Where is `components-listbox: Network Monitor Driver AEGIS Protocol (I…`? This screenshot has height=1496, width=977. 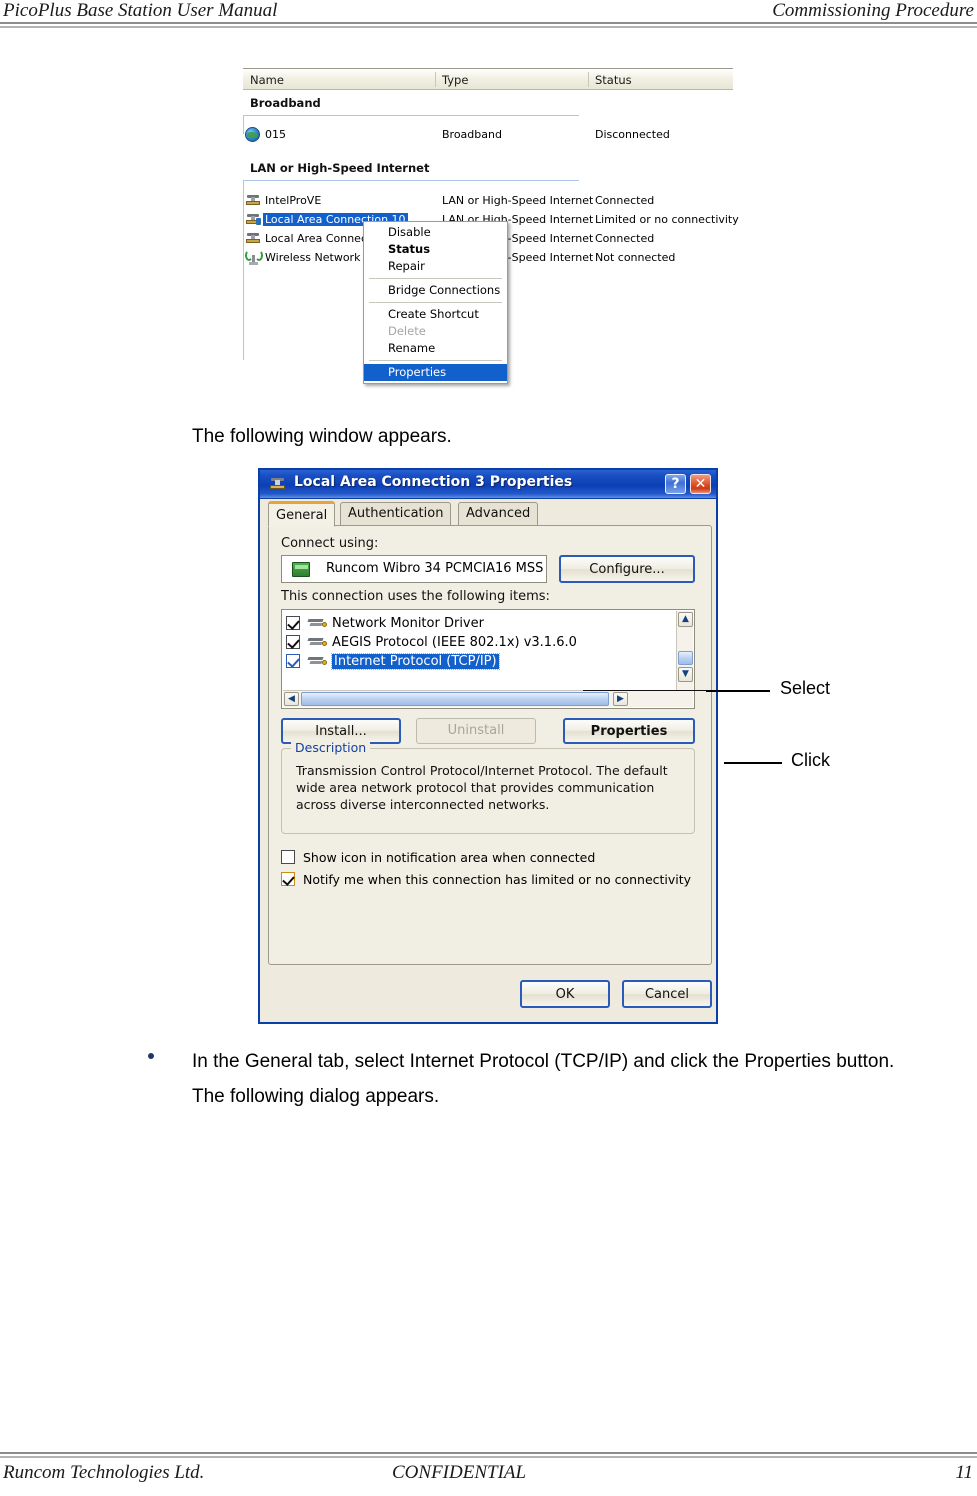 components-listbox: Network Monitor Driver AEGIS Protocol (I… is located at coordinates (488, 659).